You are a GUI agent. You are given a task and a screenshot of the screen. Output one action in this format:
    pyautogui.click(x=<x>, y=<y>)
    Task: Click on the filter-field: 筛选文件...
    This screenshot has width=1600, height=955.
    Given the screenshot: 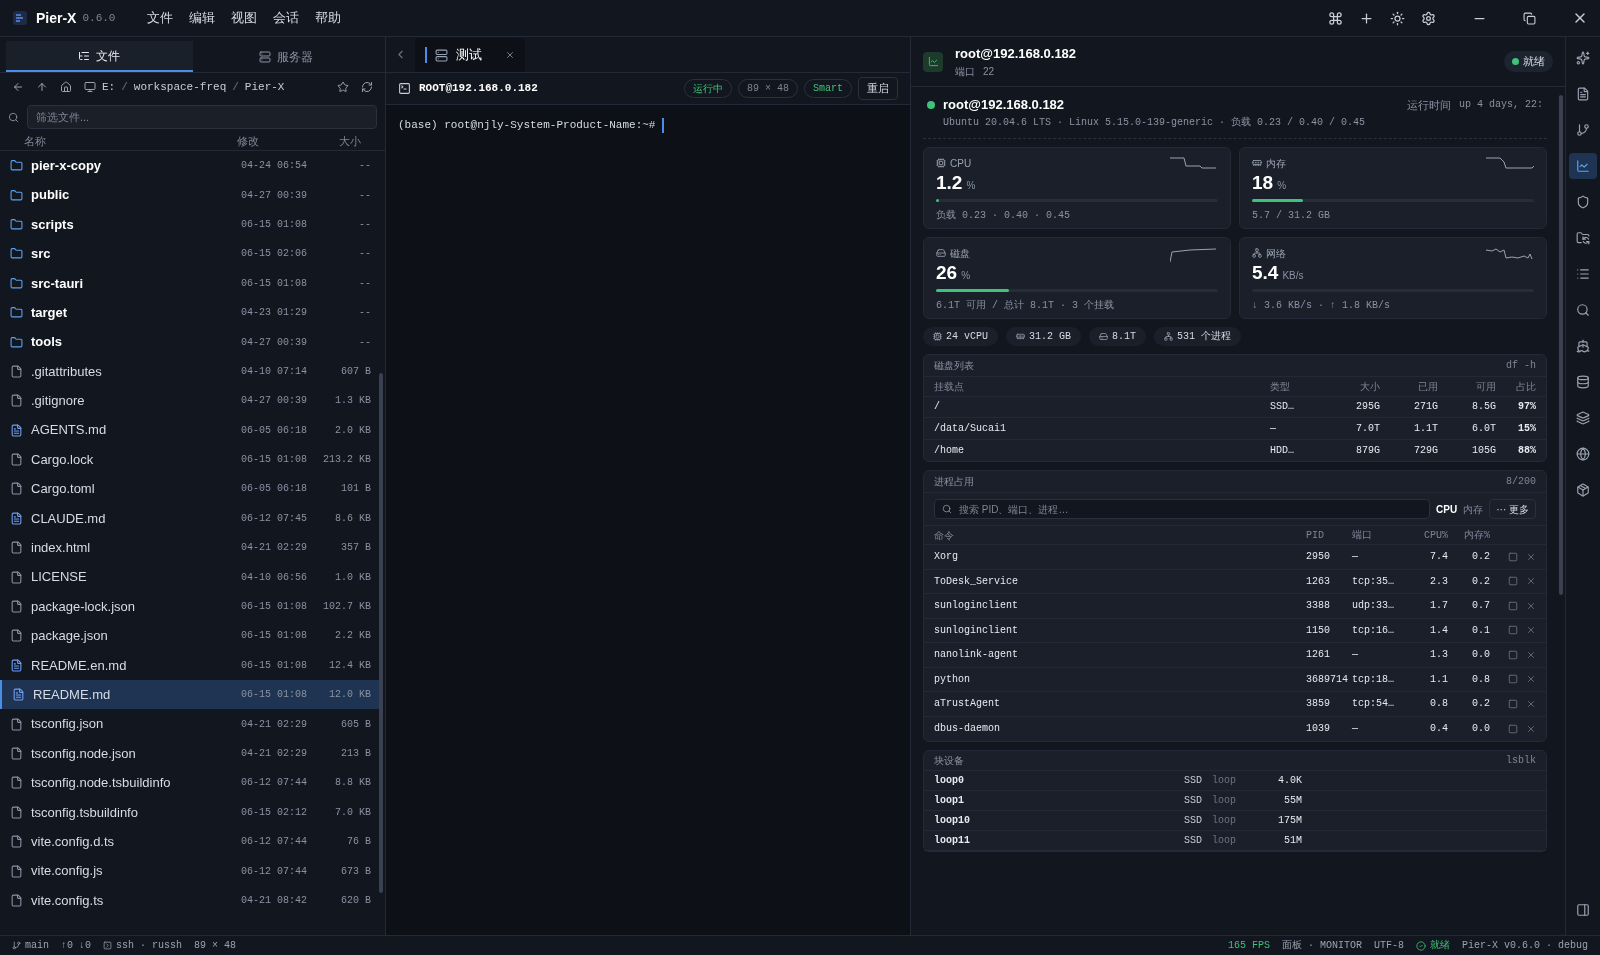 What is the action you would take?
    pyautogui.click(x=202, y=117)
    